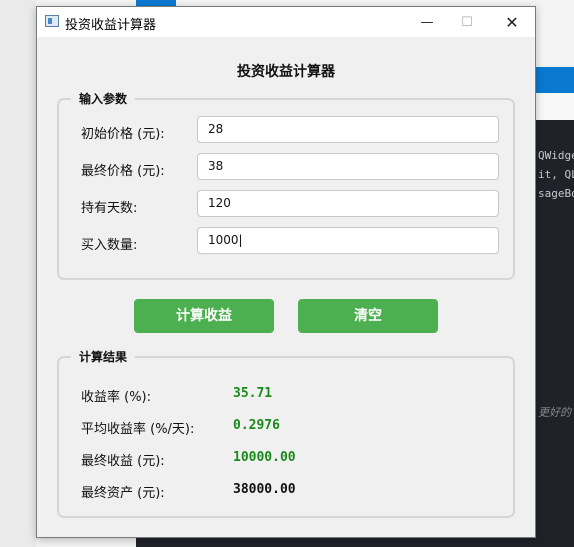  I want to click on page-title: 投资收益计算器, so click(286, 72).